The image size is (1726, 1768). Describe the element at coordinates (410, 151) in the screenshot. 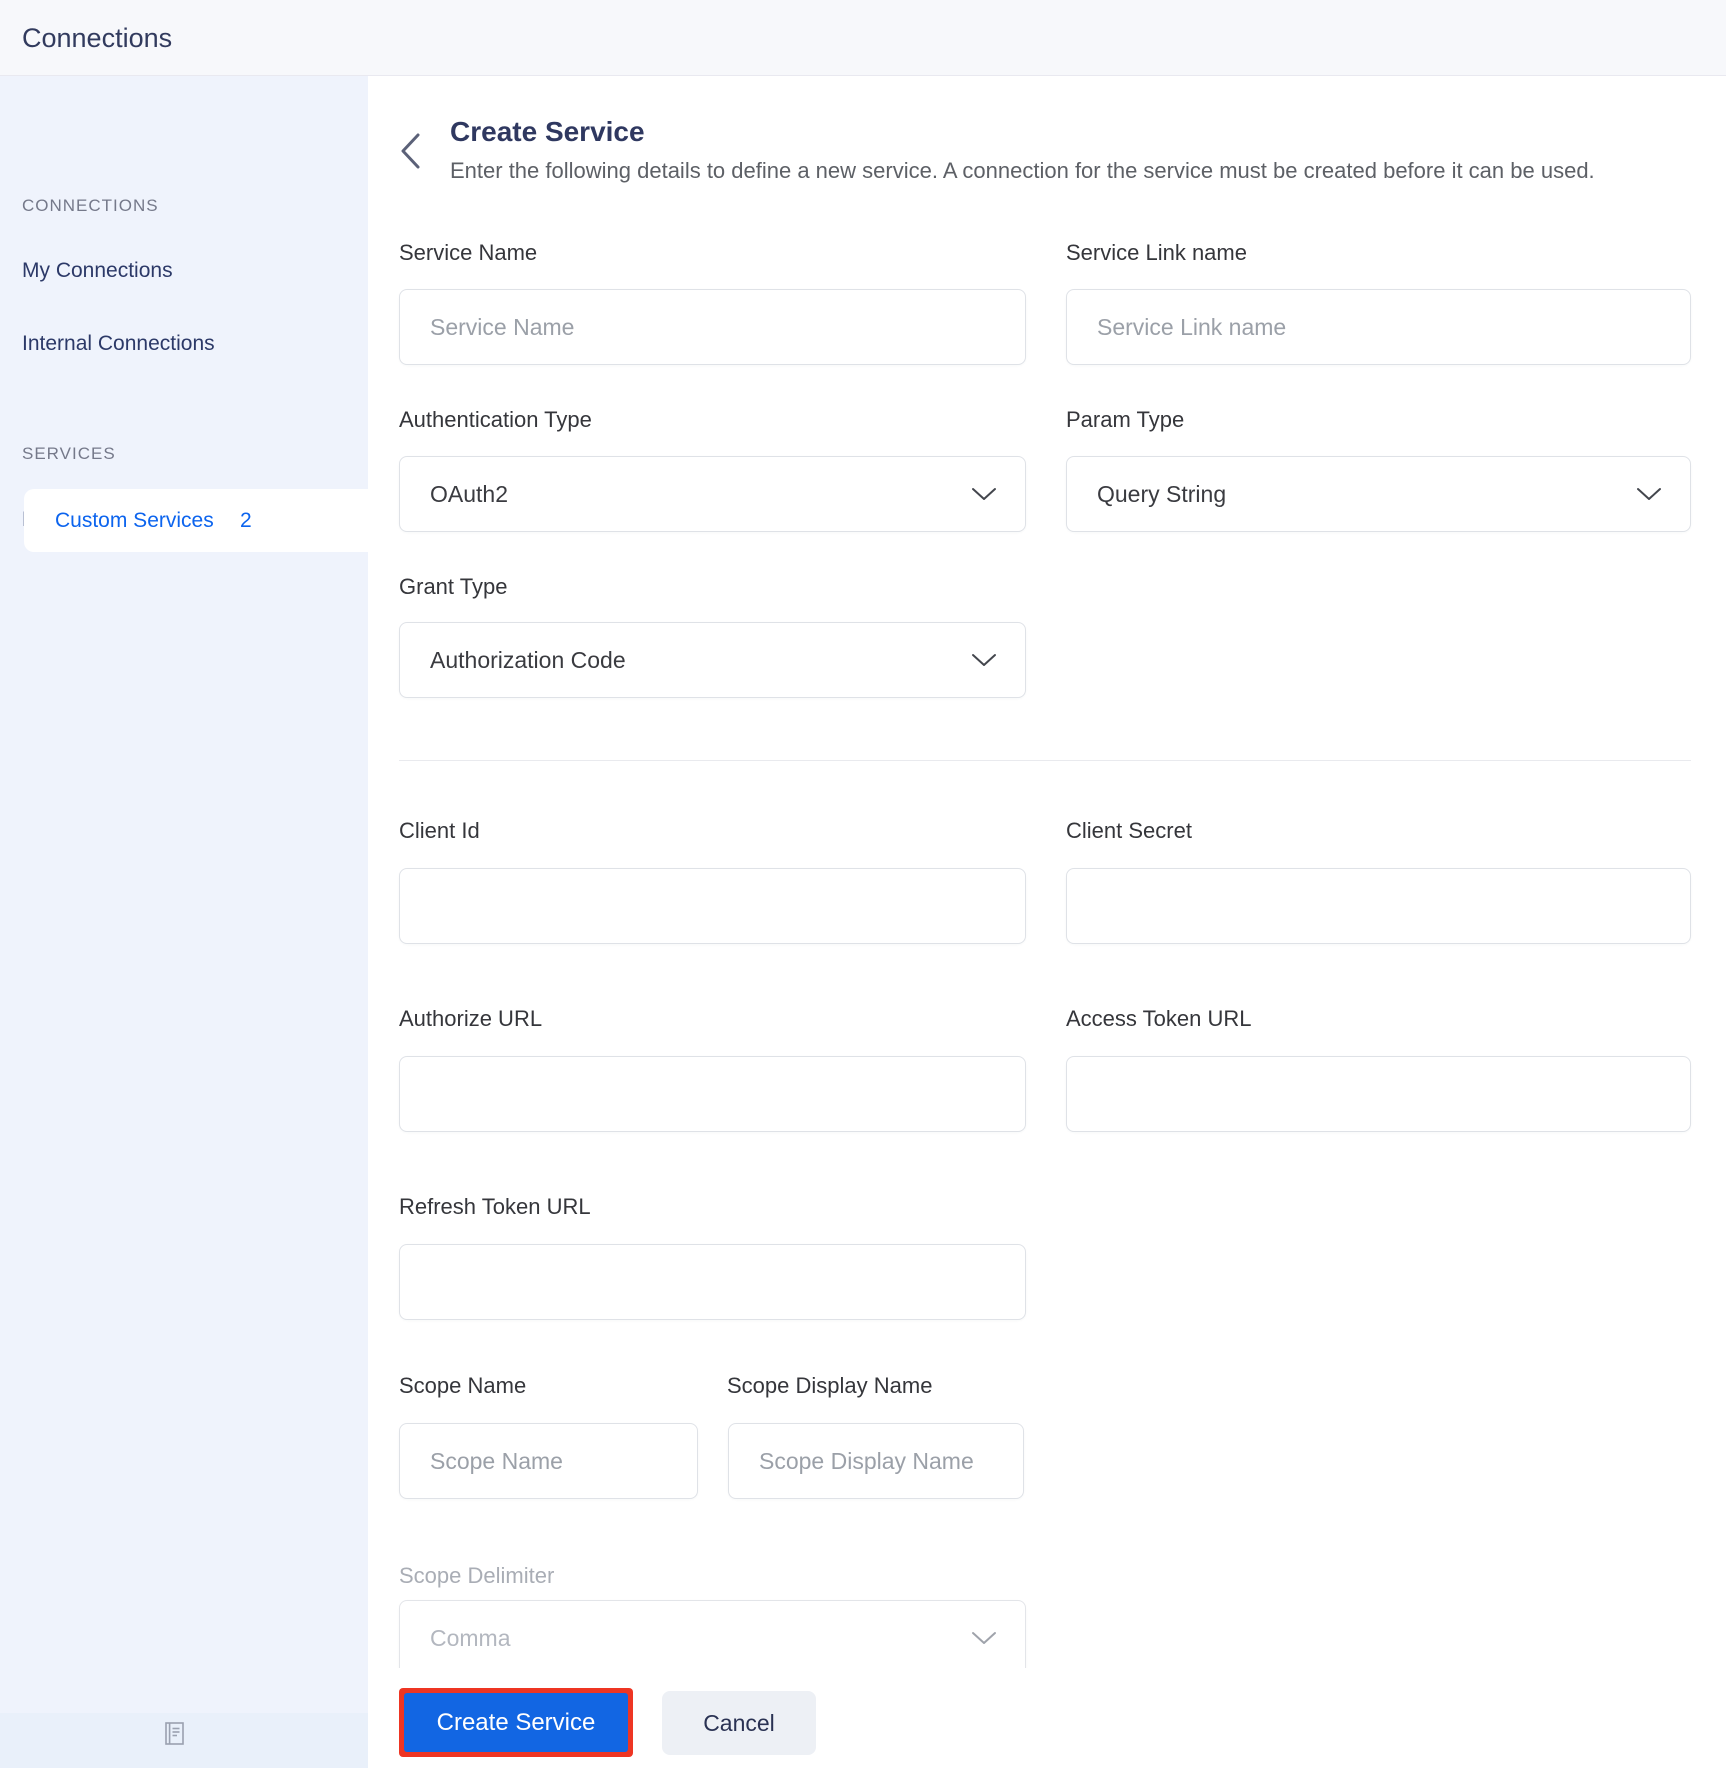

I see `chevron-left-icon` at that location.